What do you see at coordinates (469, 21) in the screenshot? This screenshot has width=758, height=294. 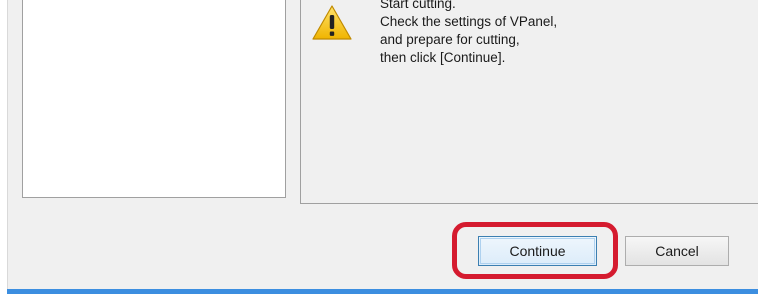 I see `message-line: Check the settings of VPanel,` at bounding box center [469, 21].